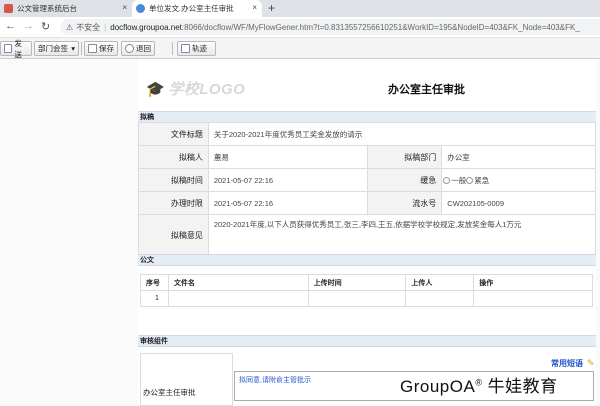  I want to click on right-margin, so click(598, 232).